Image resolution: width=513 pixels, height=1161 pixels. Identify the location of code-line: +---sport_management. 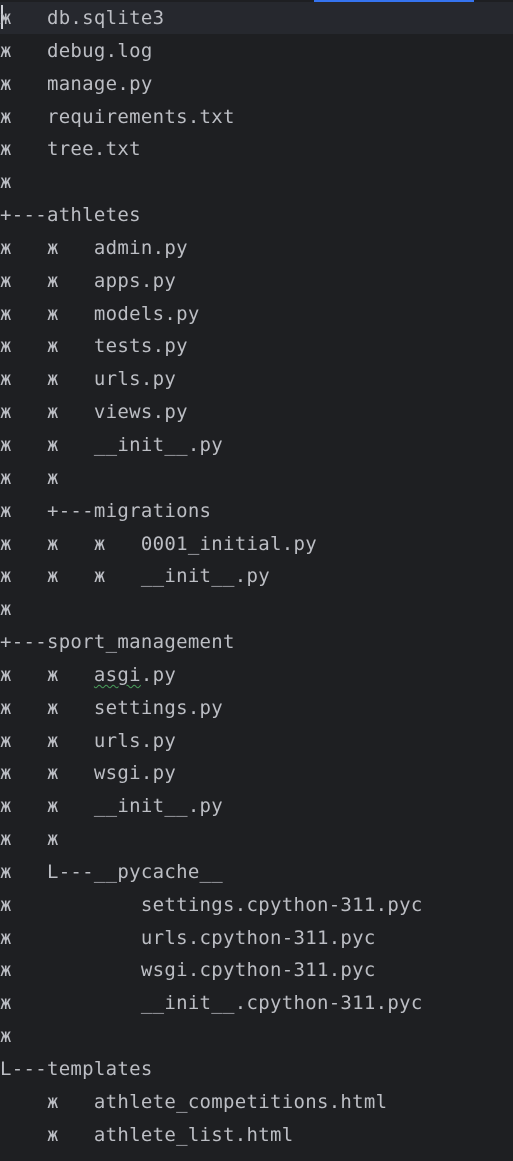
(211, 642).